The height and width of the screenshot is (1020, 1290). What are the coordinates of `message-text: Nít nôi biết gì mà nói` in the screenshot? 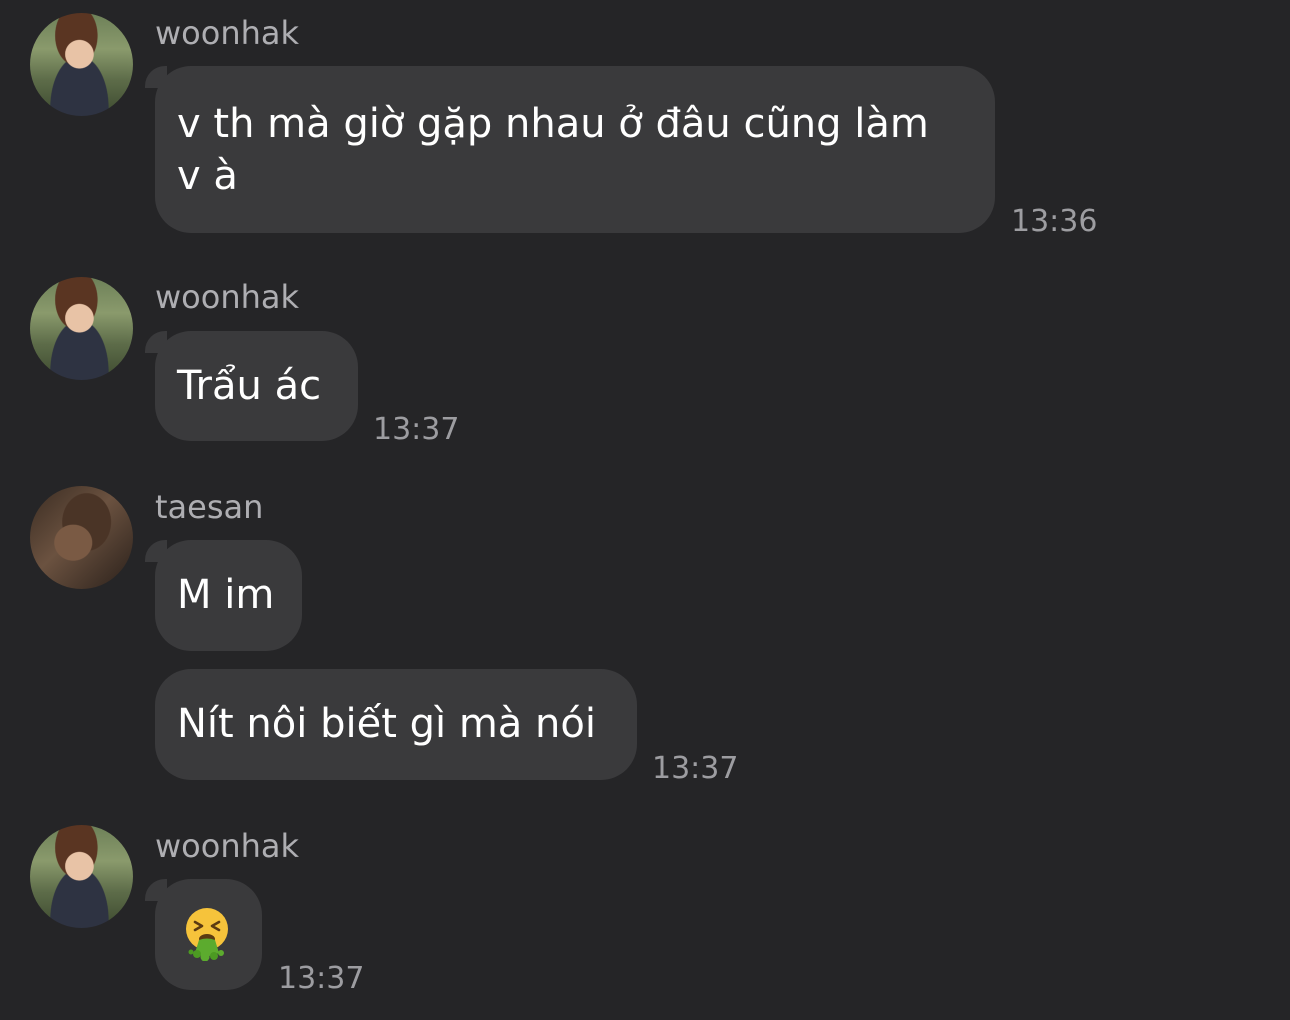 It's located at (386, 724).